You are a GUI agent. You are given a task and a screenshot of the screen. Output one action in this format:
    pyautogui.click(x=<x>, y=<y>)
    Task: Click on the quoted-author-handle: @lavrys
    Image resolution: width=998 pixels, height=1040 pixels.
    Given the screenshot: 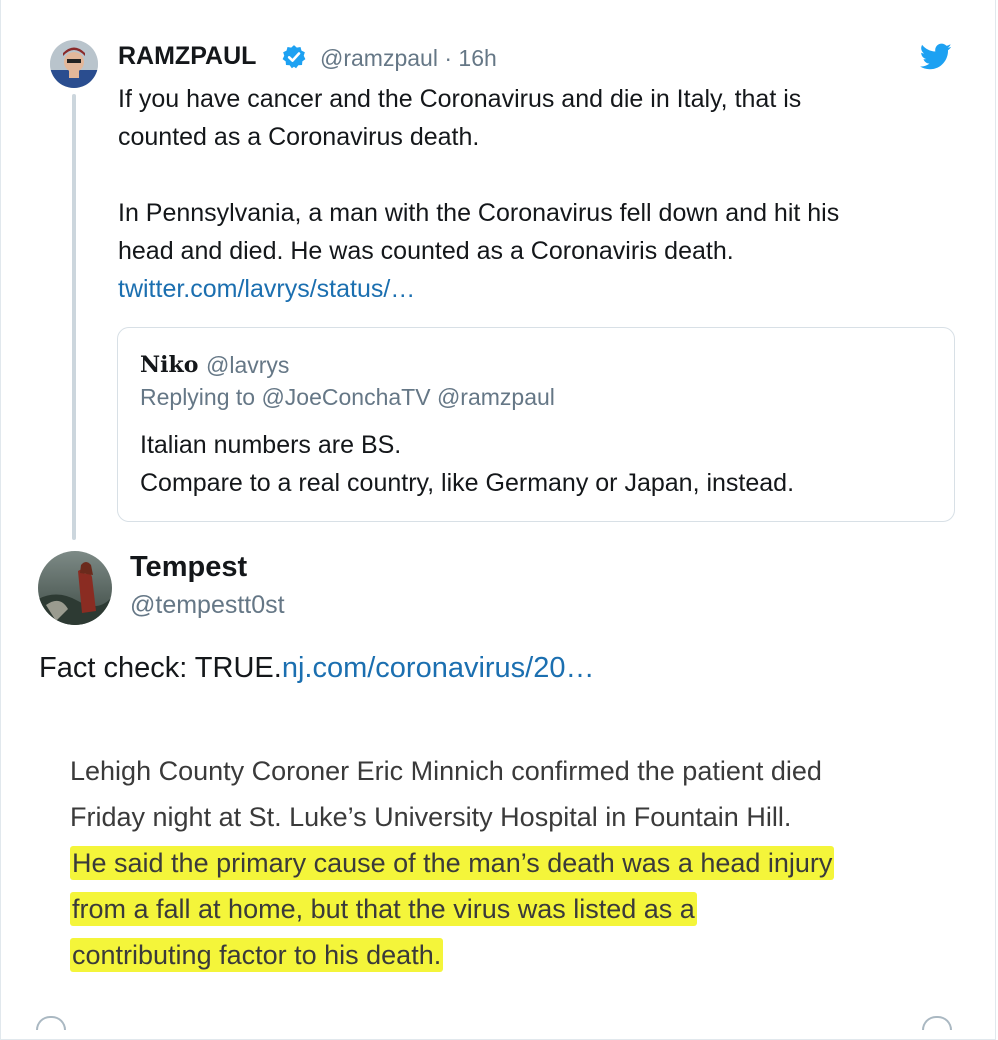 What is the action you would take?
    pyautogui.click(x=247, y=365)
    